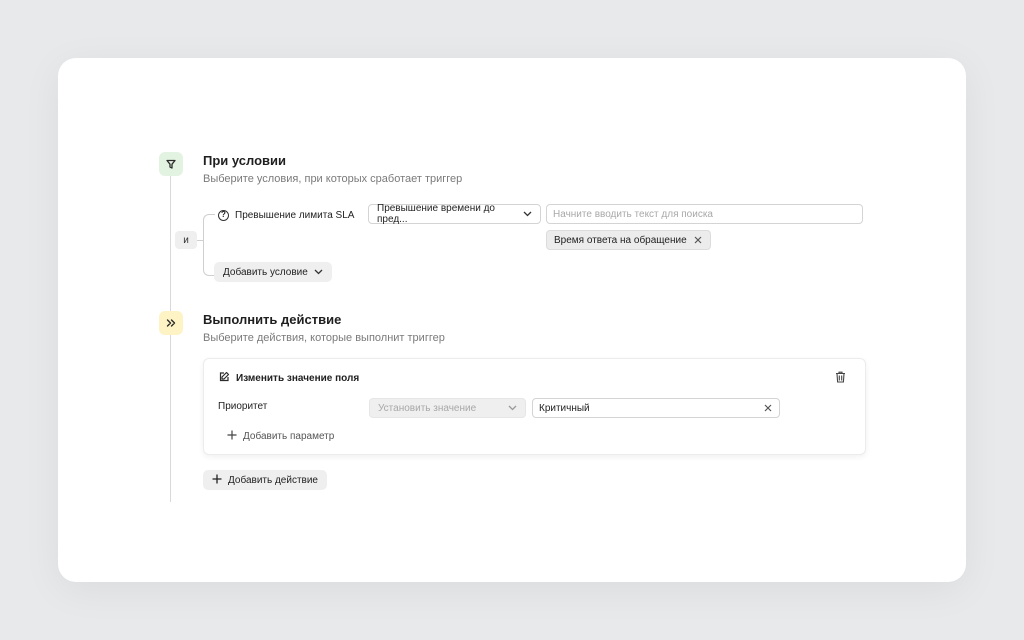 The image size is (1024, 640). I want to click on condition-search-input: Начните вводить текст для поиска, so click(704, 214).